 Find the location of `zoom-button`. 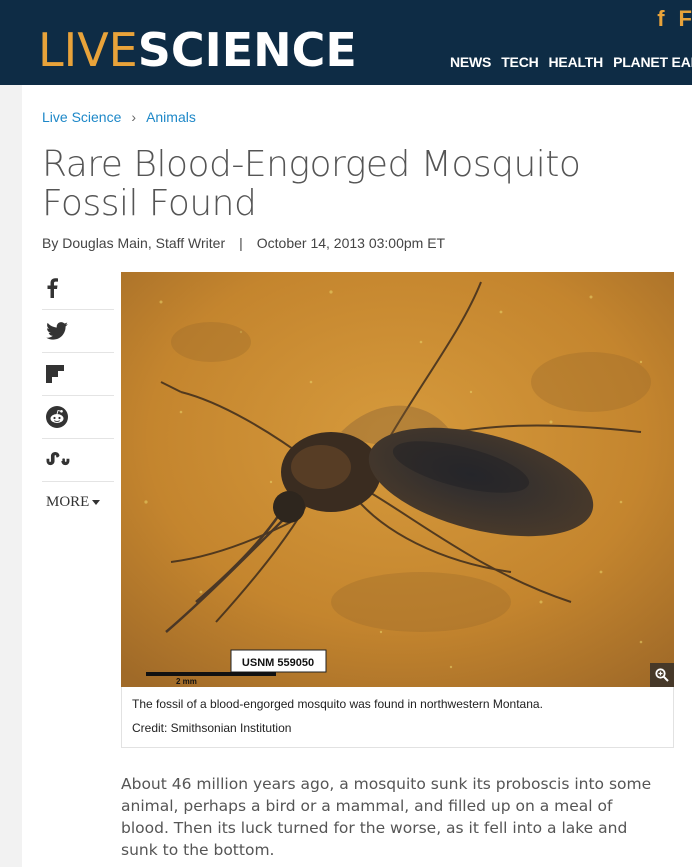

zoom-button is located at coordinates (662, 675).